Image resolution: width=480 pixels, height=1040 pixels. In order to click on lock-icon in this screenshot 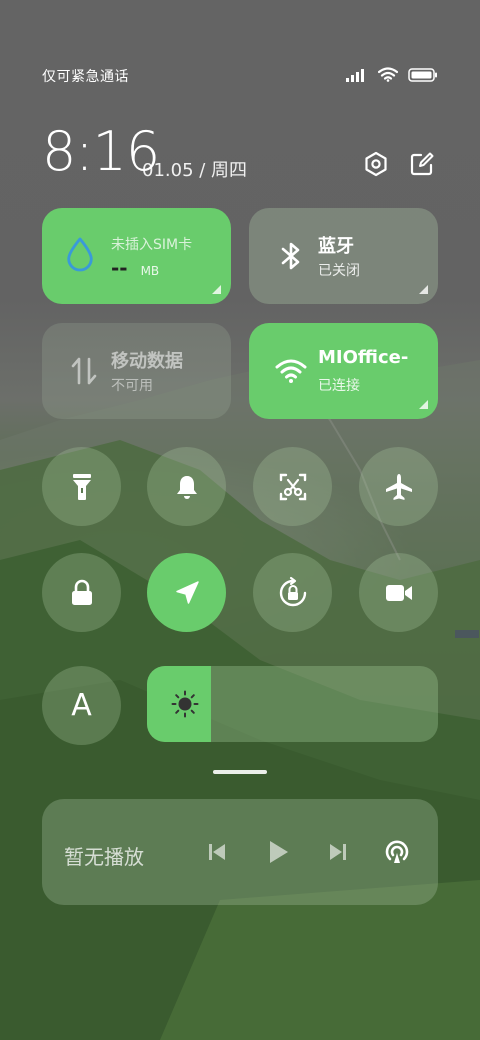, I will do `click(81, 592)`.